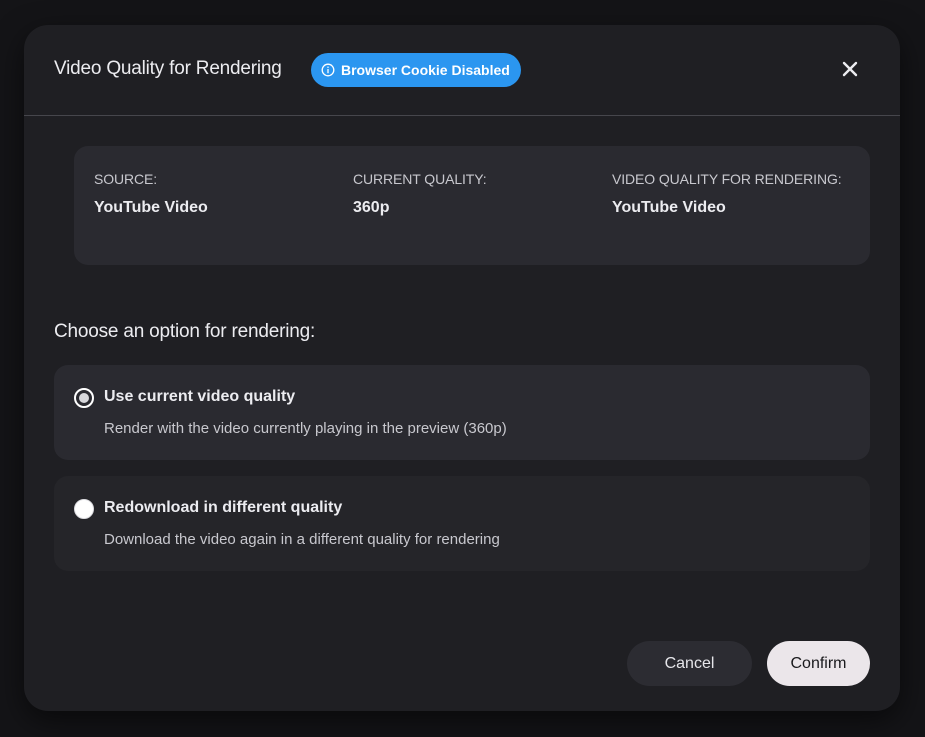 Image resolution: width=925 pixels, height=737 pixels. Describe the element at coordinates (818, 663) in the screenshot. I see `confirm-button: Confirm` at that location.